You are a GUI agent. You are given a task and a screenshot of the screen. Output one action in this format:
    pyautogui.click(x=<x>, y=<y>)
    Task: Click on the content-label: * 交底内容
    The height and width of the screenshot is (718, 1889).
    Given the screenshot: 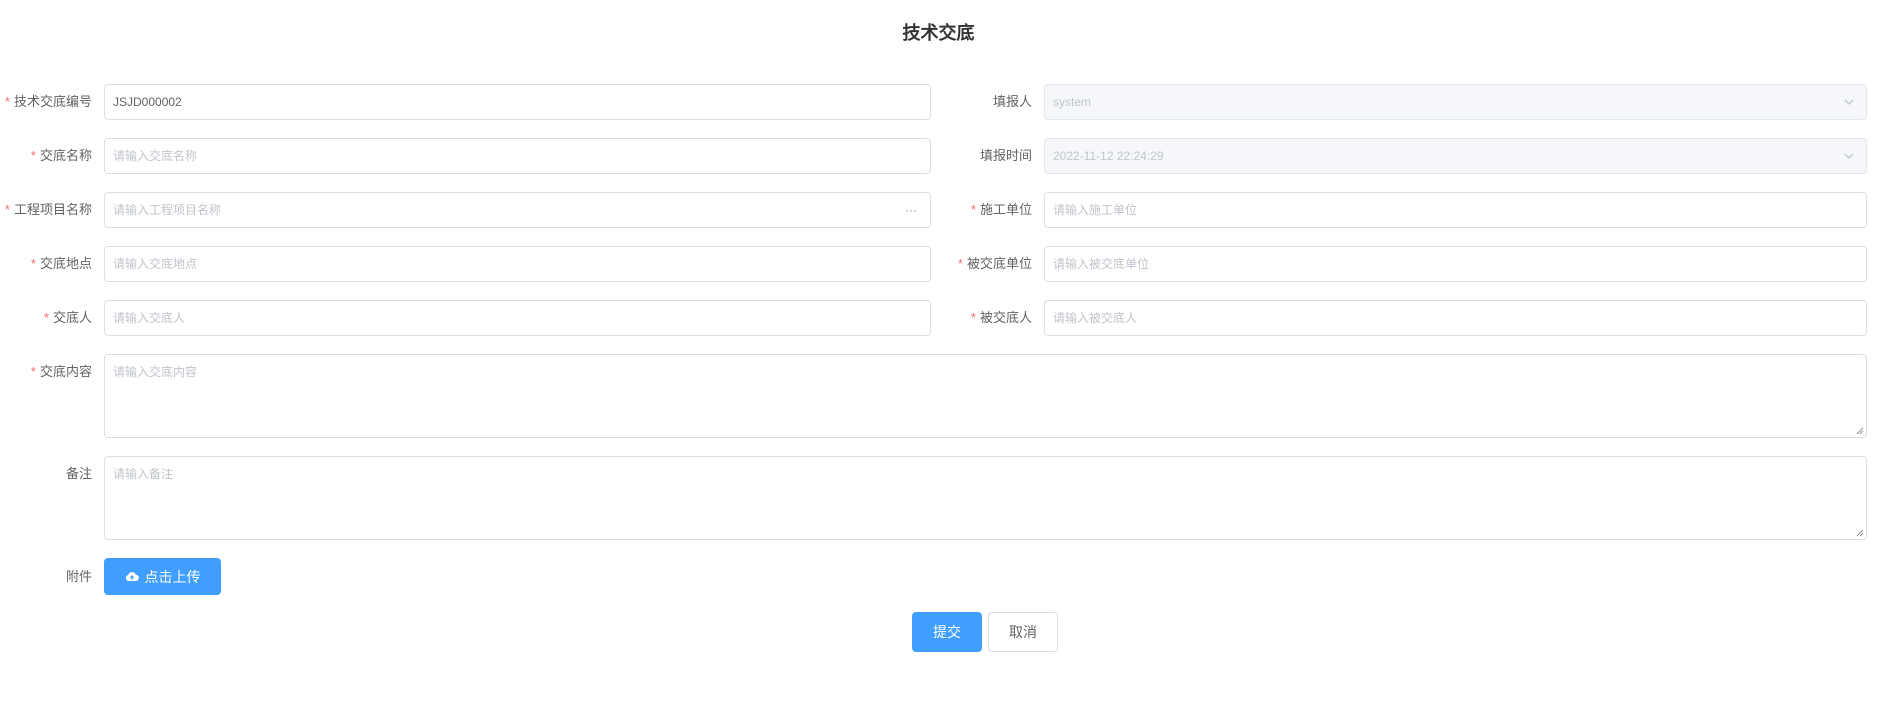 What is the action you would take?
    pyautogui.click(x=61, y=371)
    